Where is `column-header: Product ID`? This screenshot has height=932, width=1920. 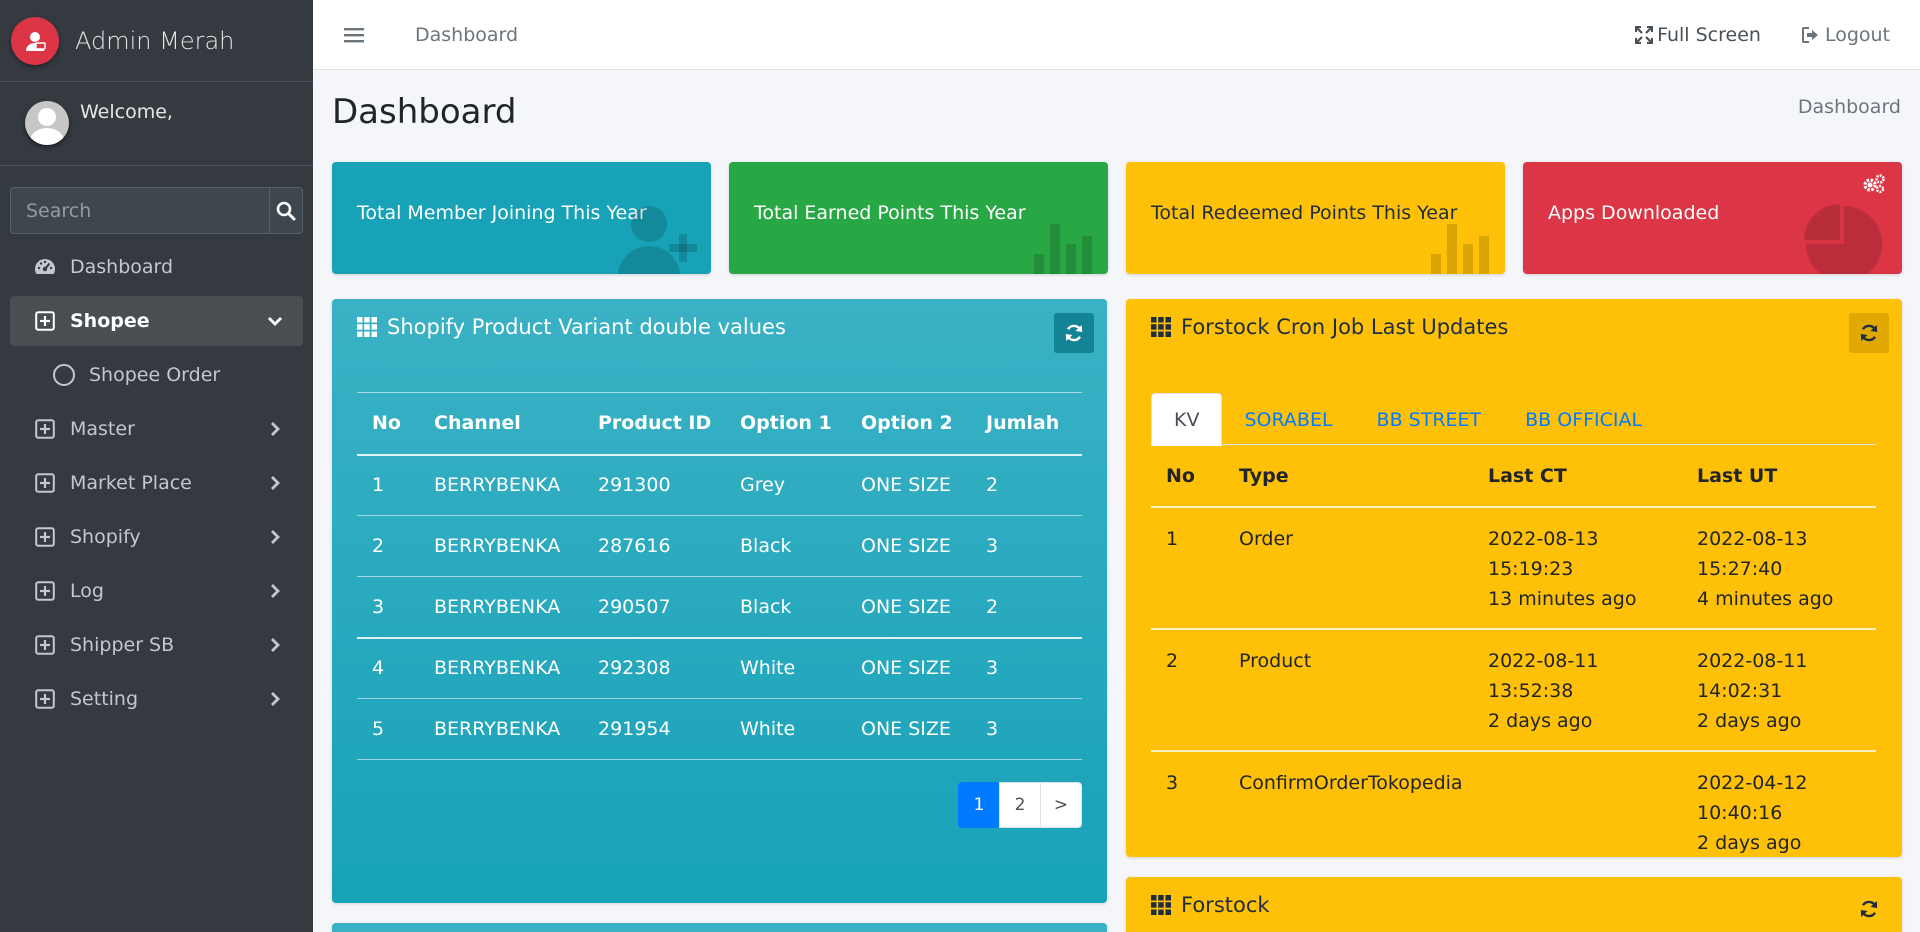 column-header: Product ID is located at coordinates (654, 424).